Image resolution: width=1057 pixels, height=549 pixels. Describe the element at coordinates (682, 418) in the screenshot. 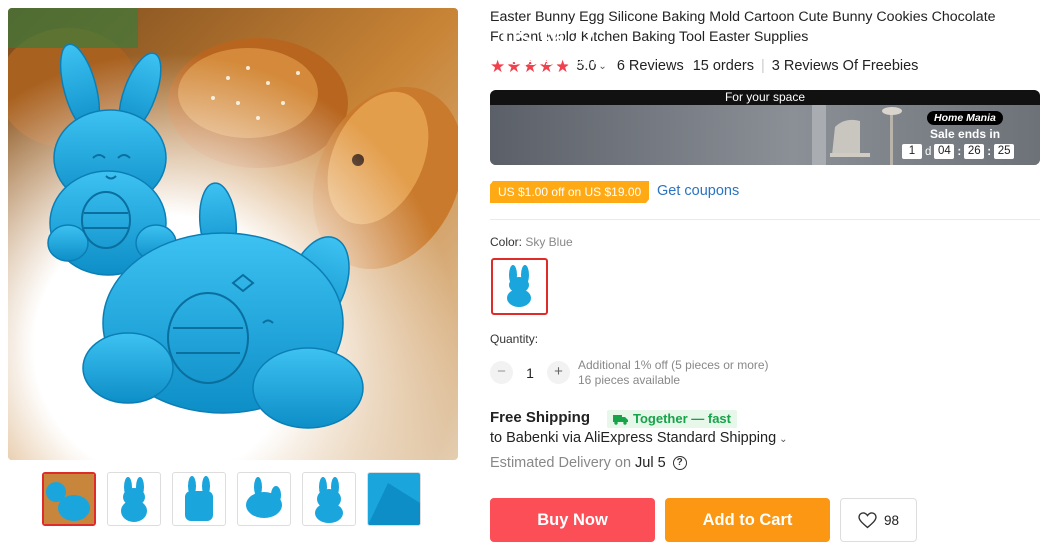

I see `shipping-badge-text: Together — fast` at that location.